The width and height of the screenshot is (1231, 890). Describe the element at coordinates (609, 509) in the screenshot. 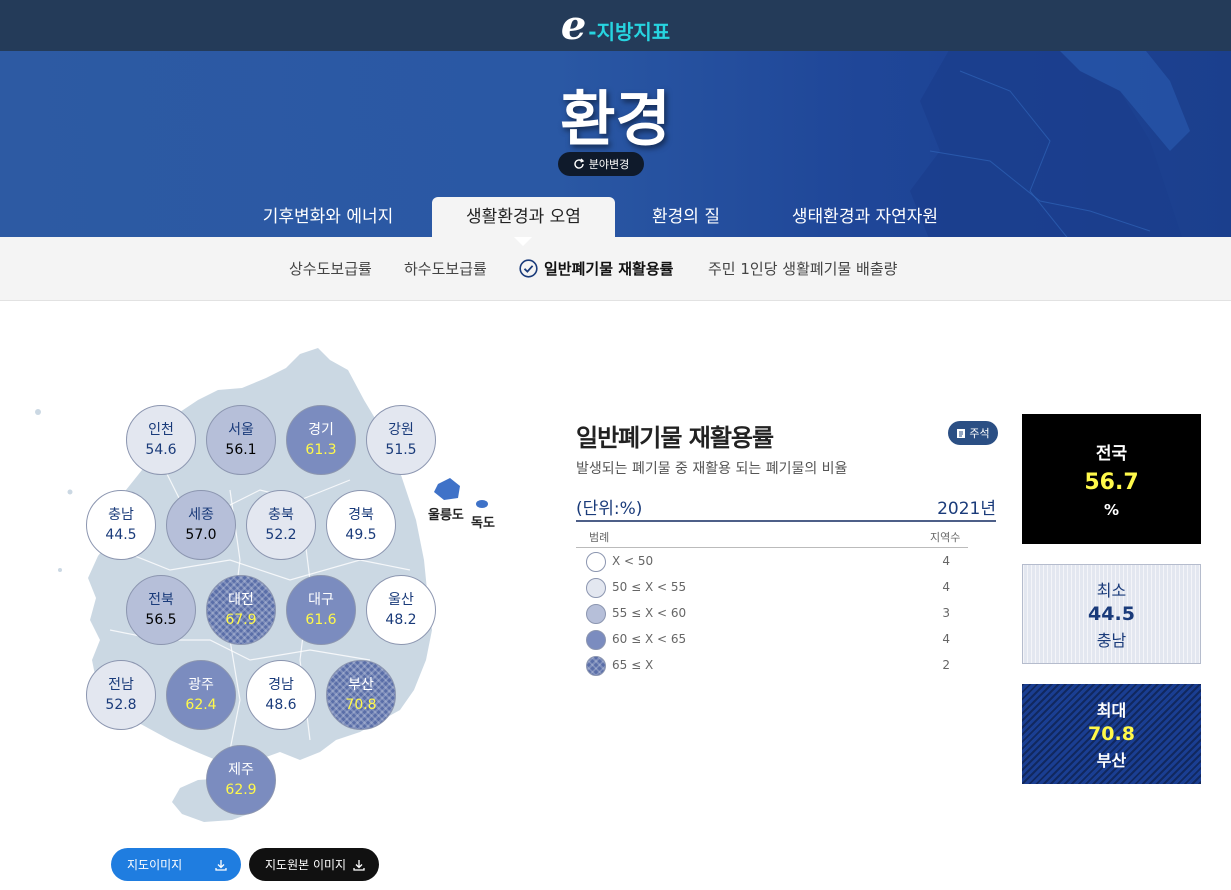

I see `unit-label: (단위:%)` at that location.